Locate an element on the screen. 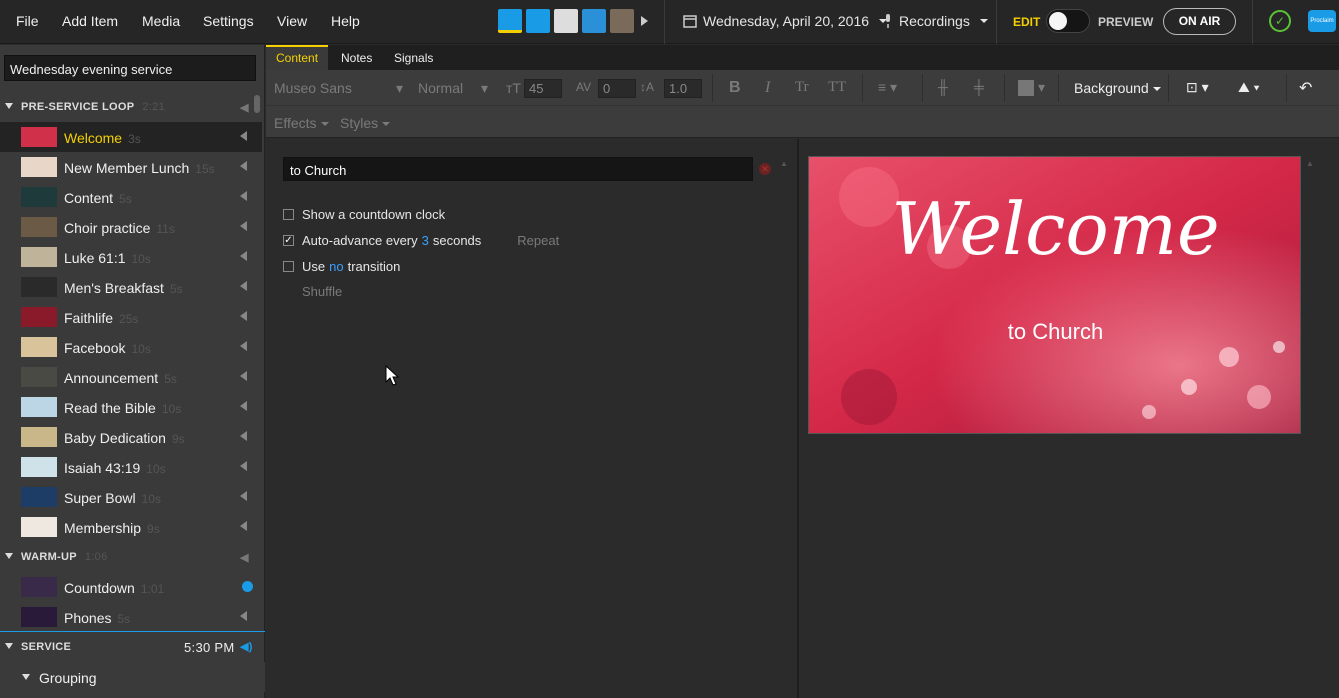  sync-status-icon: ✓ is located at coordinates (1280, 21).